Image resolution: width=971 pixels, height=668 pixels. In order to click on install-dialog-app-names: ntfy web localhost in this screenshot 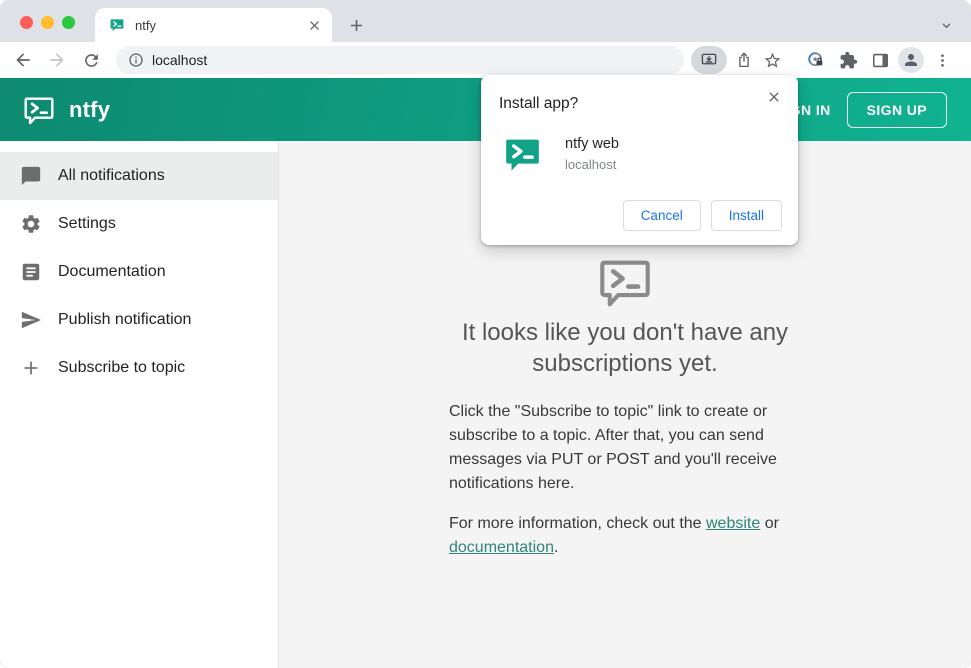, I will do `click(592, 153)`.